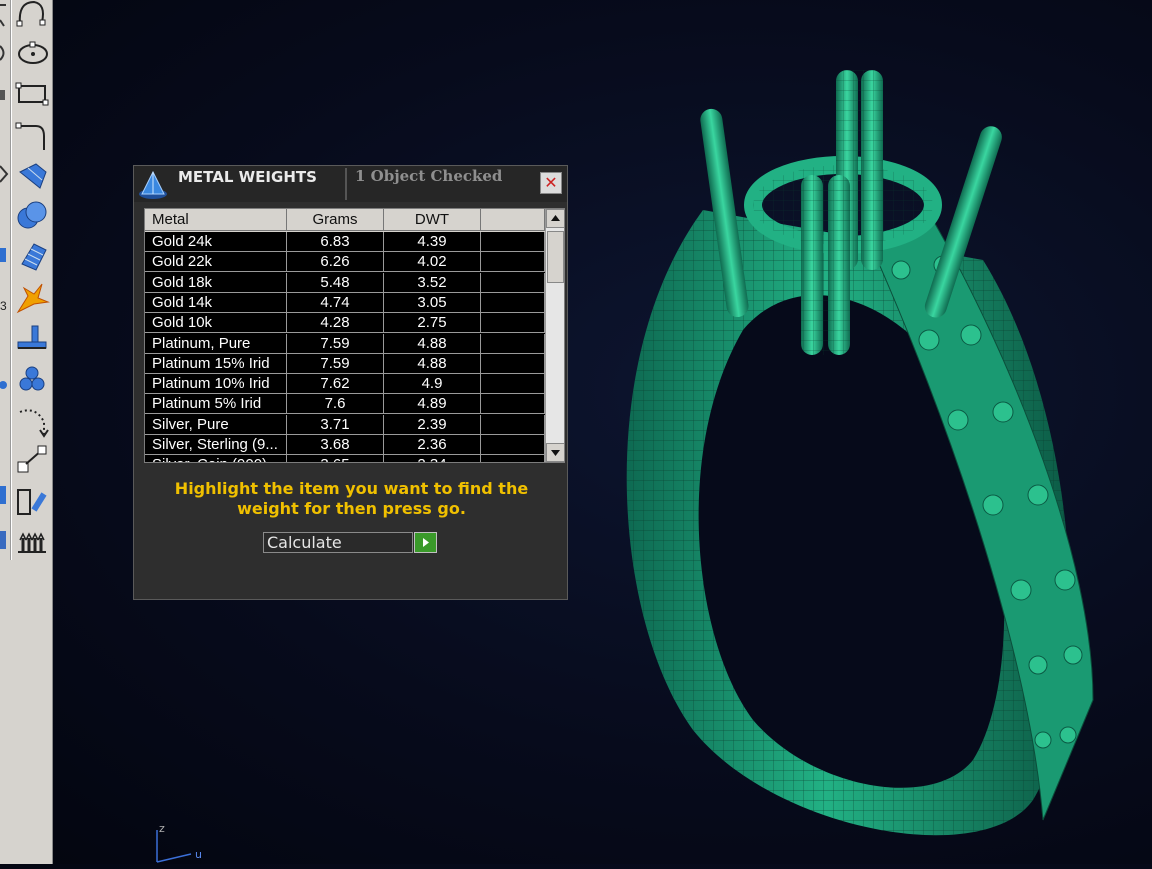 The width and height of the screenshot is (1152, 869). I want to click on cell-dwt: 4.02, so click(432, 262).